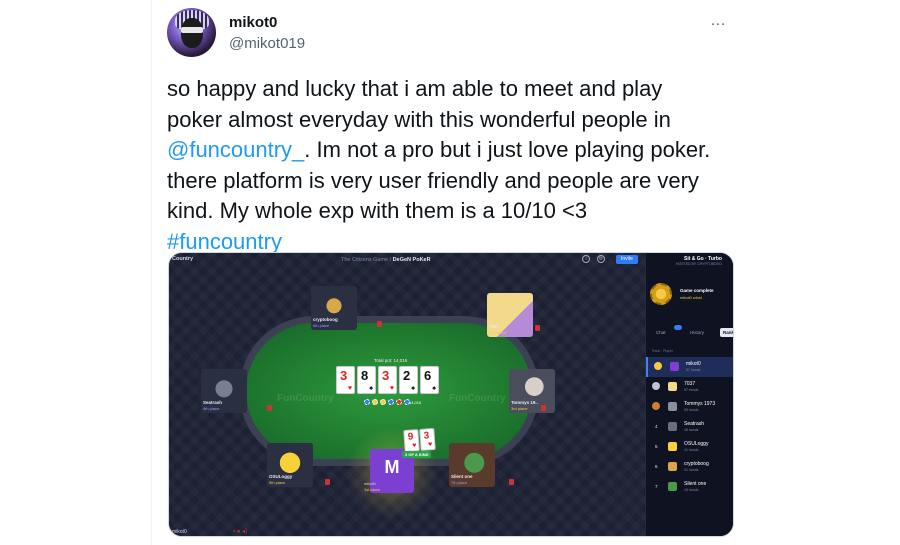  What do you see at coordinates (691, 297) in the screenshot?
I see `winner-label: mikot0 wins!` at bounding box center [691, 297].